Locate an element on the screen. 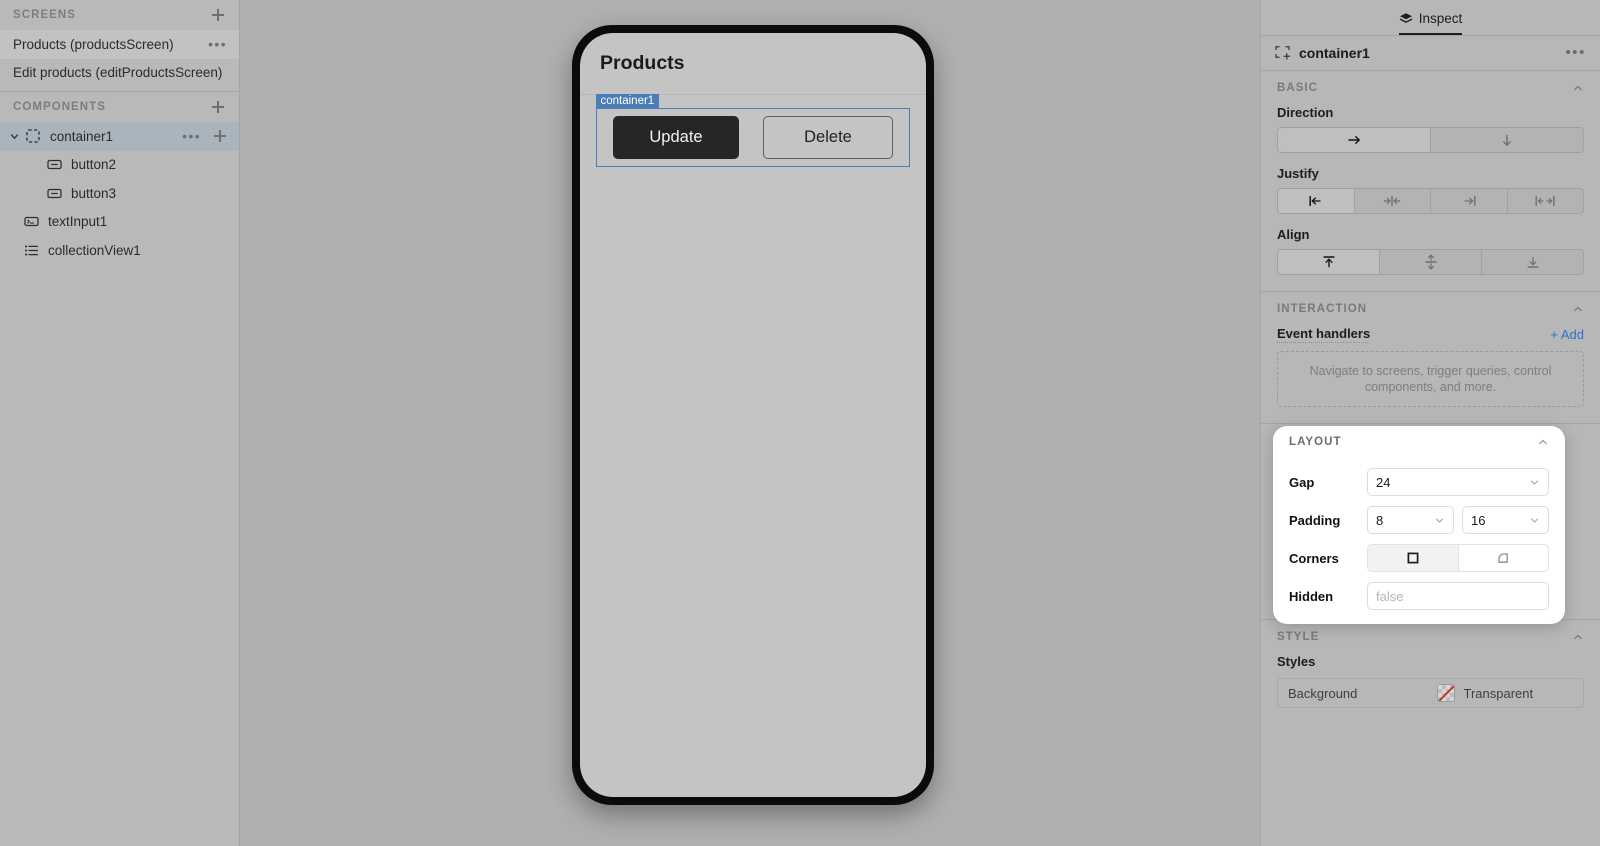  align-top-icon is located at coordinates (1329, 262).